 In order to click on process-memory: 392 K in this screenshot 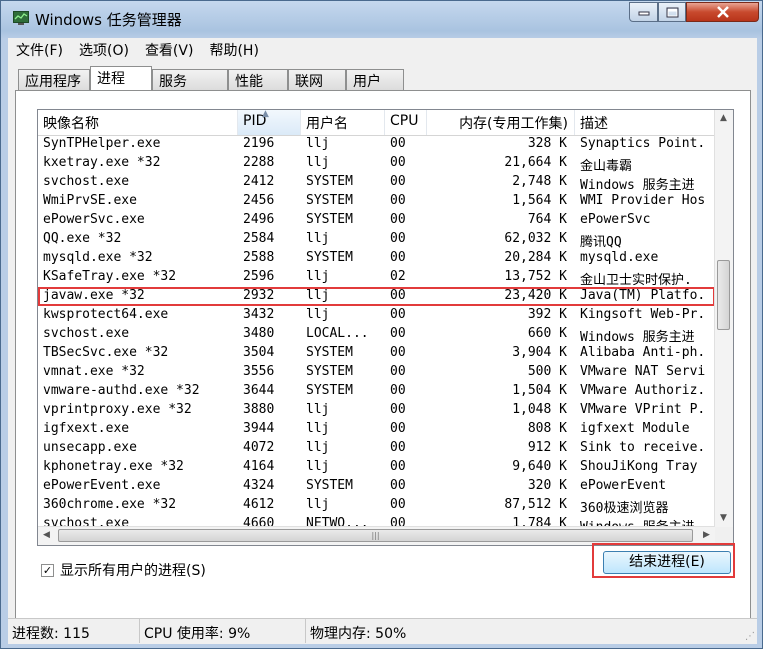, I will do `click(547, 314)`.